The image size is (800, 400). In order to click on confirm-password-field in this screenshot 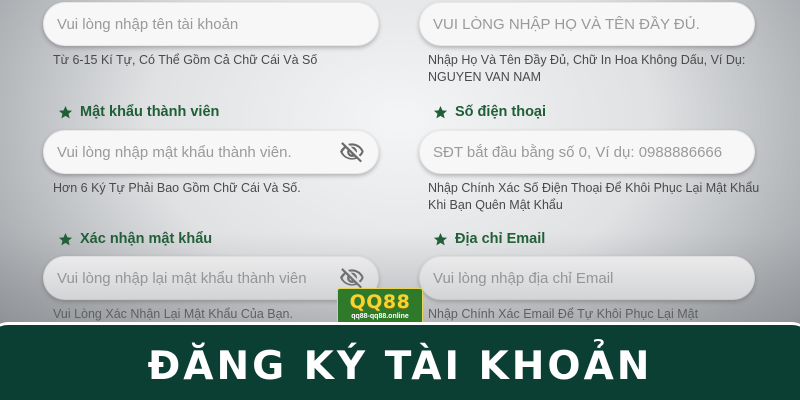, I will do `click(211, 278)`.